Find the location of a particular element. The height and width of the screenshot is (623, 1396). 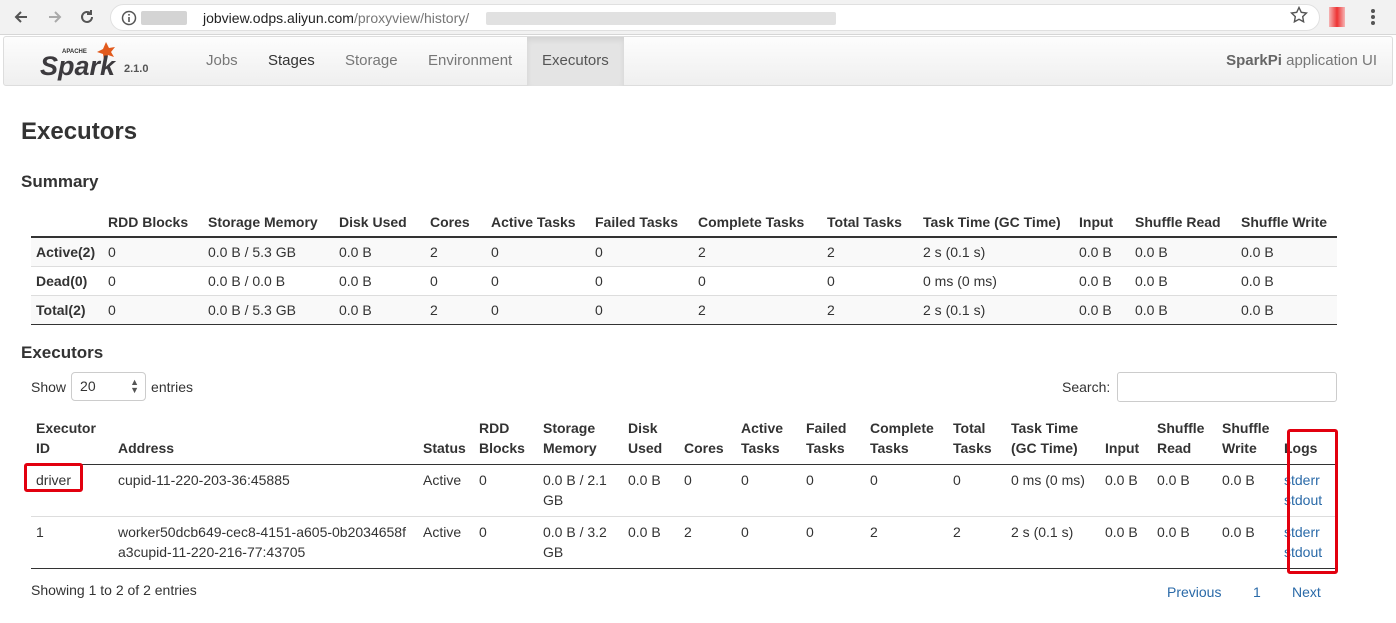

back-button is located at coordinates (21, 17).